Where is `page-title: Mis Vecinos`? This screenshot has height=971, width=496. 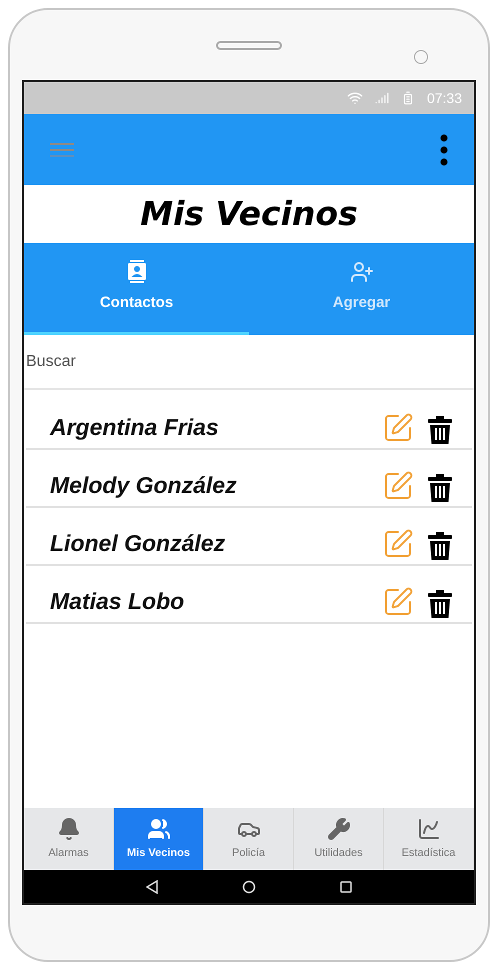 page-title: Mis Vecinos is located at coordinates (249, 214).